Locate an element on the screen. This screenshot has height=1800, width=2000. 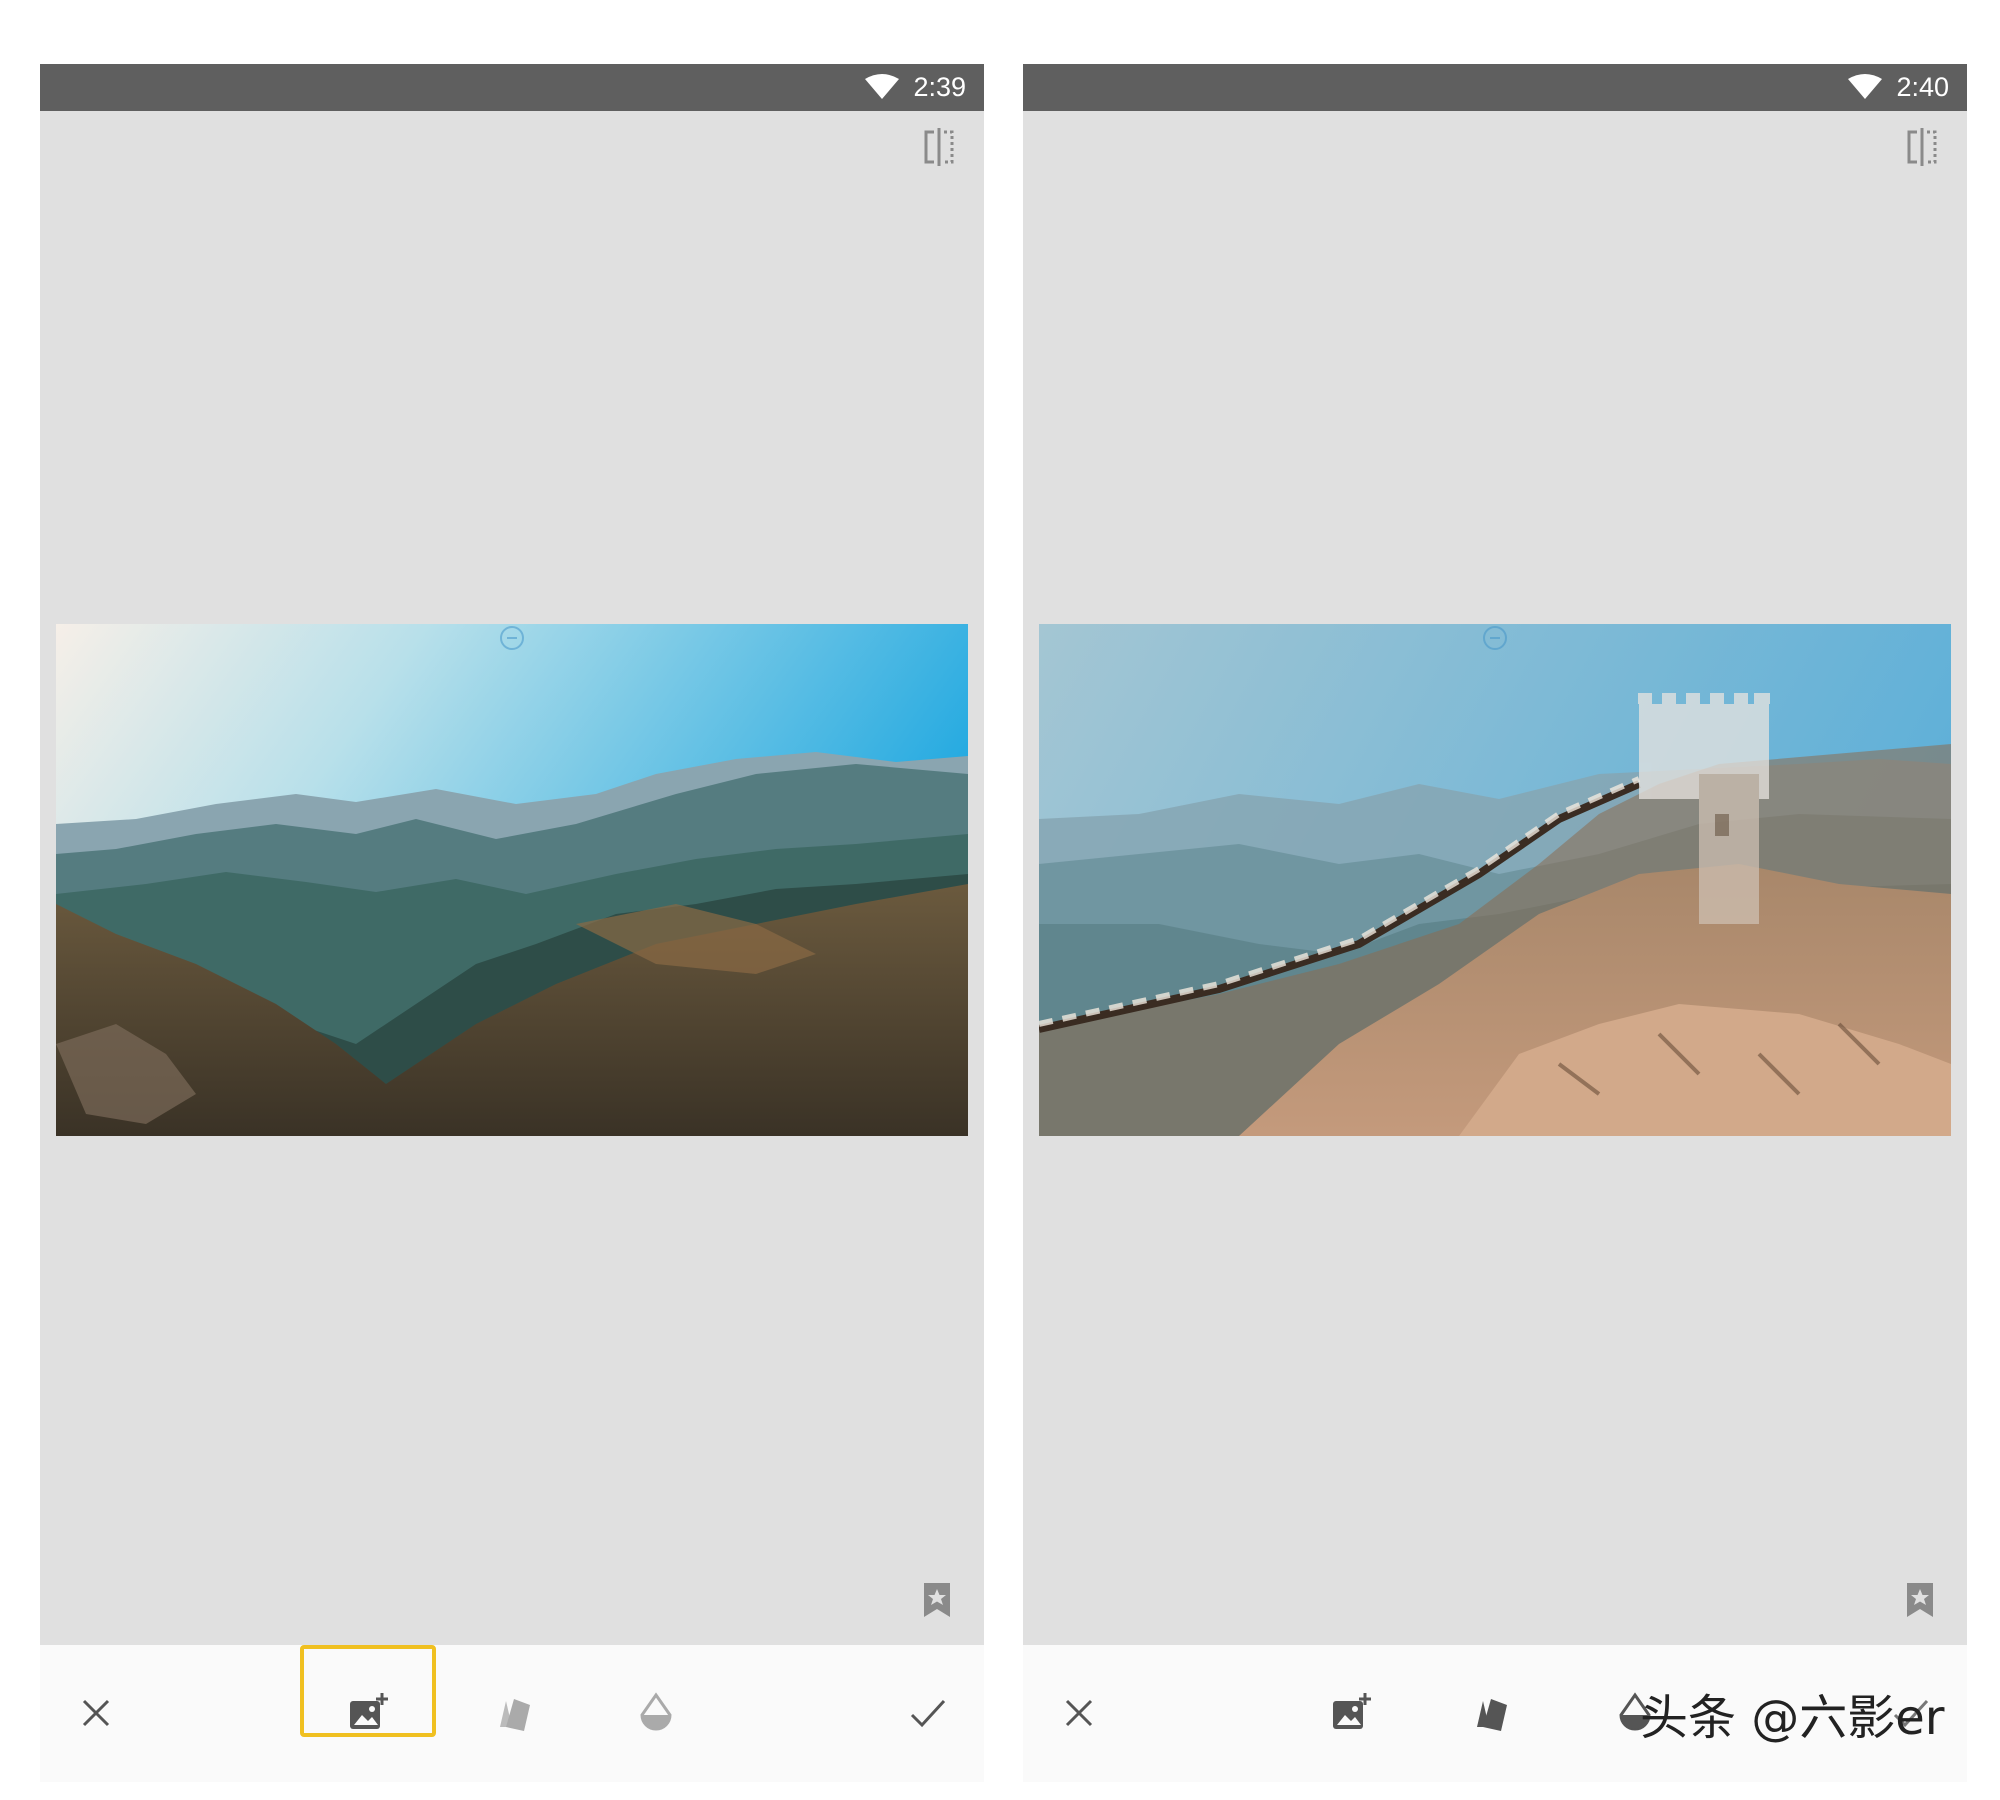
opacity-icon is located at coordinates (656, 1711).